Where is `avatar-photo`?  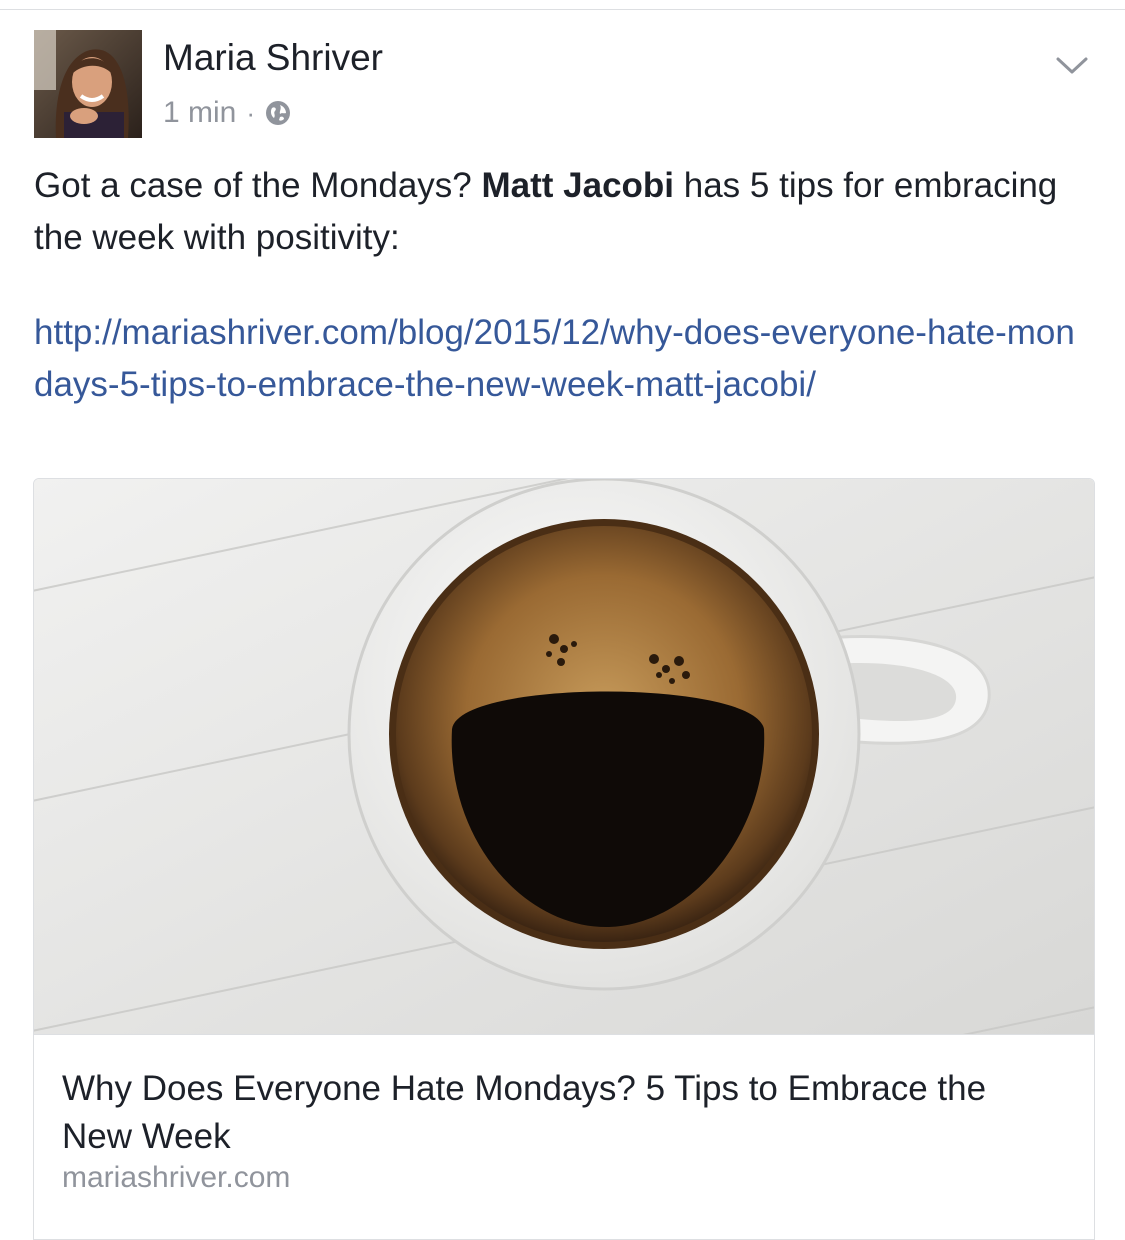
avatar-photo is located at coordinates (88, 84).